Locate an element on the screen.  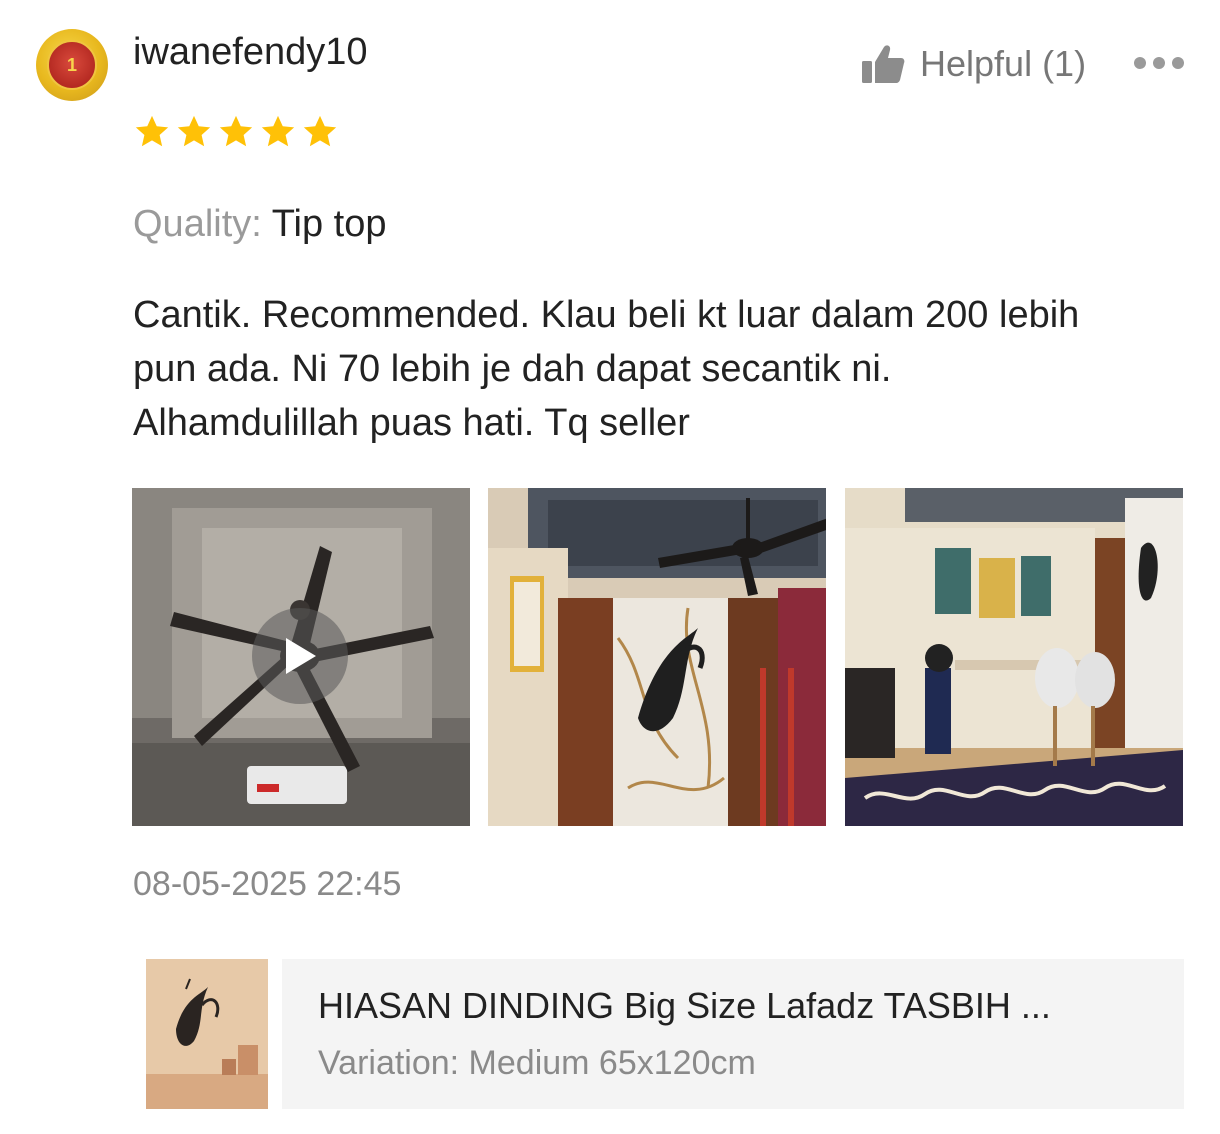
reviewer-username: iwanefendy10 is located at coordinates (250, 52).